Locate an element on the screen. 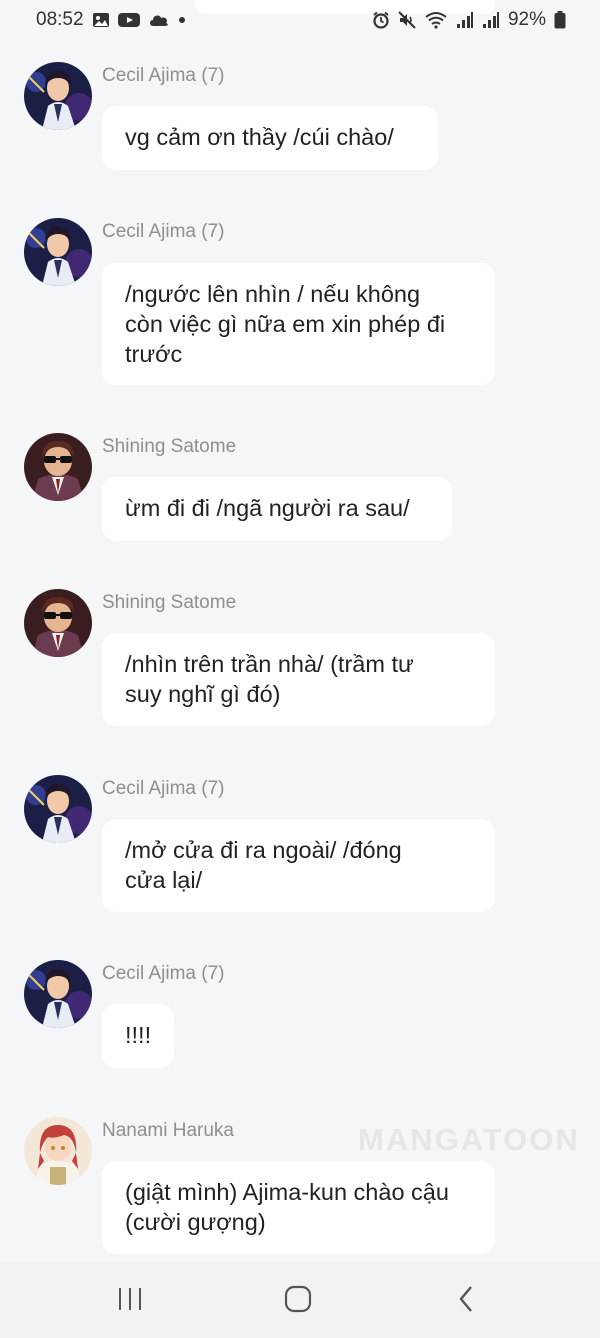 The width and height of the screenshot is (600, 1338). message-bubble: !!!! is located at coordinates (138, 1036).